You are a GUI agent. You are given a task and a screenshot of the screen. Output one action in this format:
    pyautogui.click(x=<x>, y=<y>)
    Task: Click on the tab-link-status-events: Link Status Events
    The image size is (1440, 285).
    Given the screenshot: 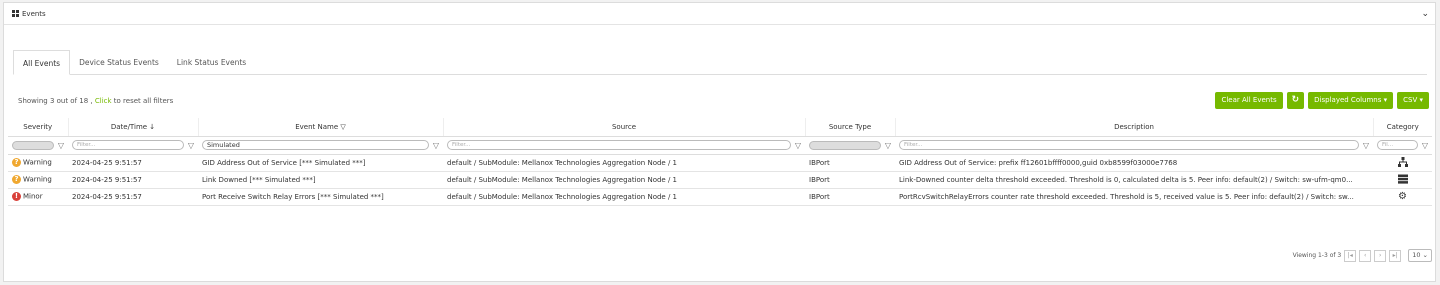 What is the action you would take?
    pyautogui.click(x=211, y=62)
    